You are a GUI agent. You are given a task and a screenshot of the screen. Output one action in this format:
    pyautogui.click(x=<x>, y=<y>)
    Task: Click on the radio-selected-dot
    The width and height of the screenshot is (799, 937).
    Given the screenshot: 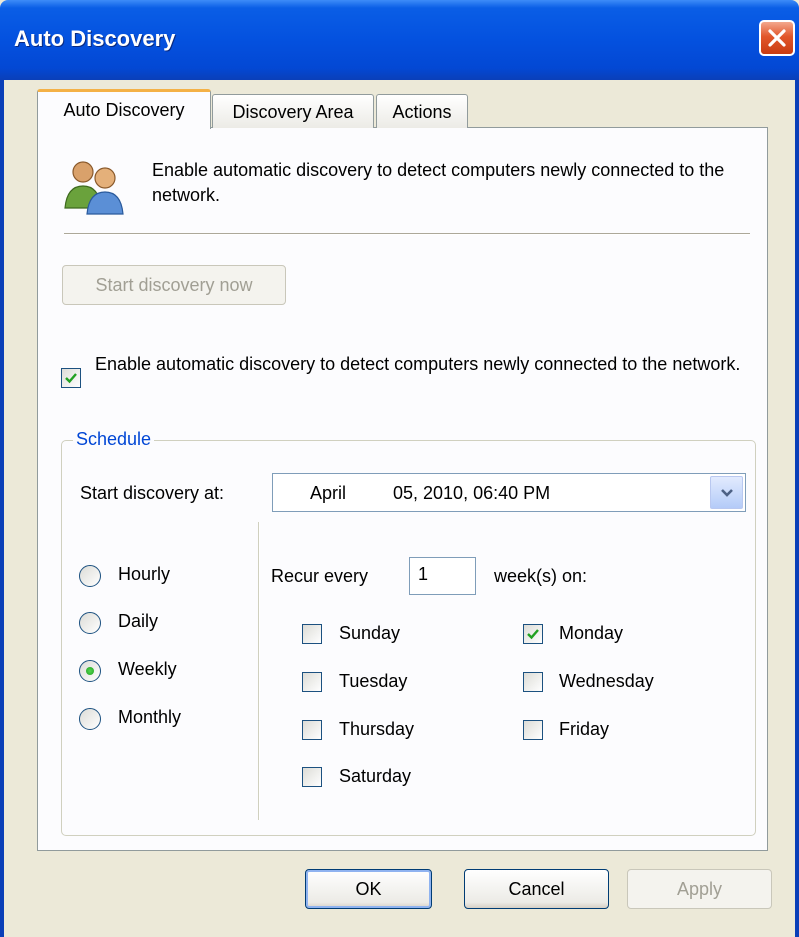 What is the action you would take?
    pyautogui.click(x=90, y=671)
    